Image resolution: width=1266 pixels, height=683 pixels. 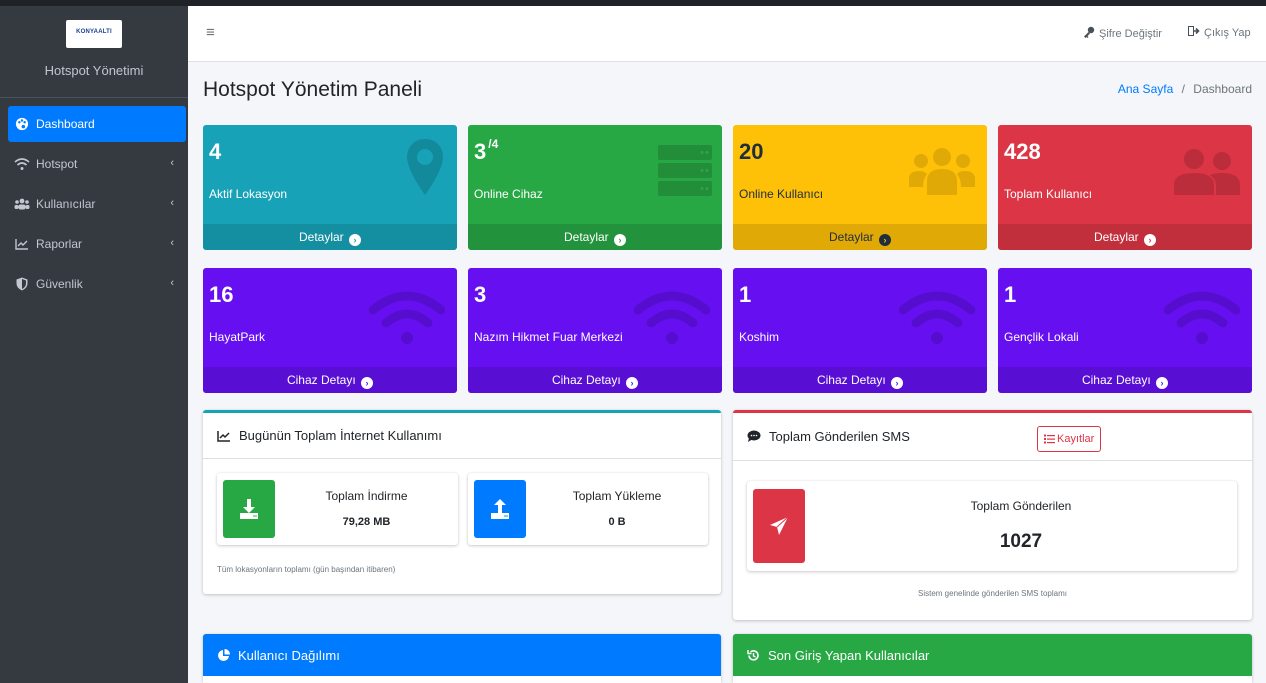 I want to click on sidebar-item-label: Kullanıcılar, so click(x=66, y=204).